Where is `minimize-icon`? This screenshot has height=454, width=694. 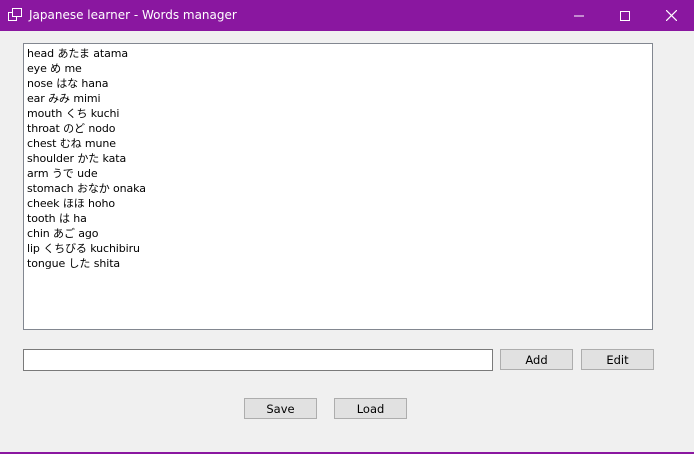
minimize-icon is located at coordinates (579, 15).